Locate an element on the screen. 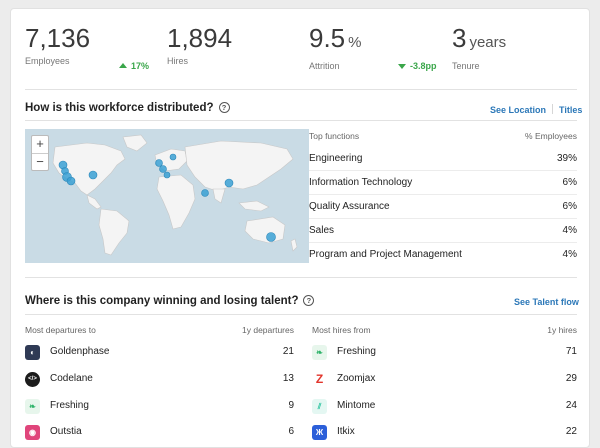 The image size is (600, 448). company-name: Goldenphase is located at coordinates (80, 351).